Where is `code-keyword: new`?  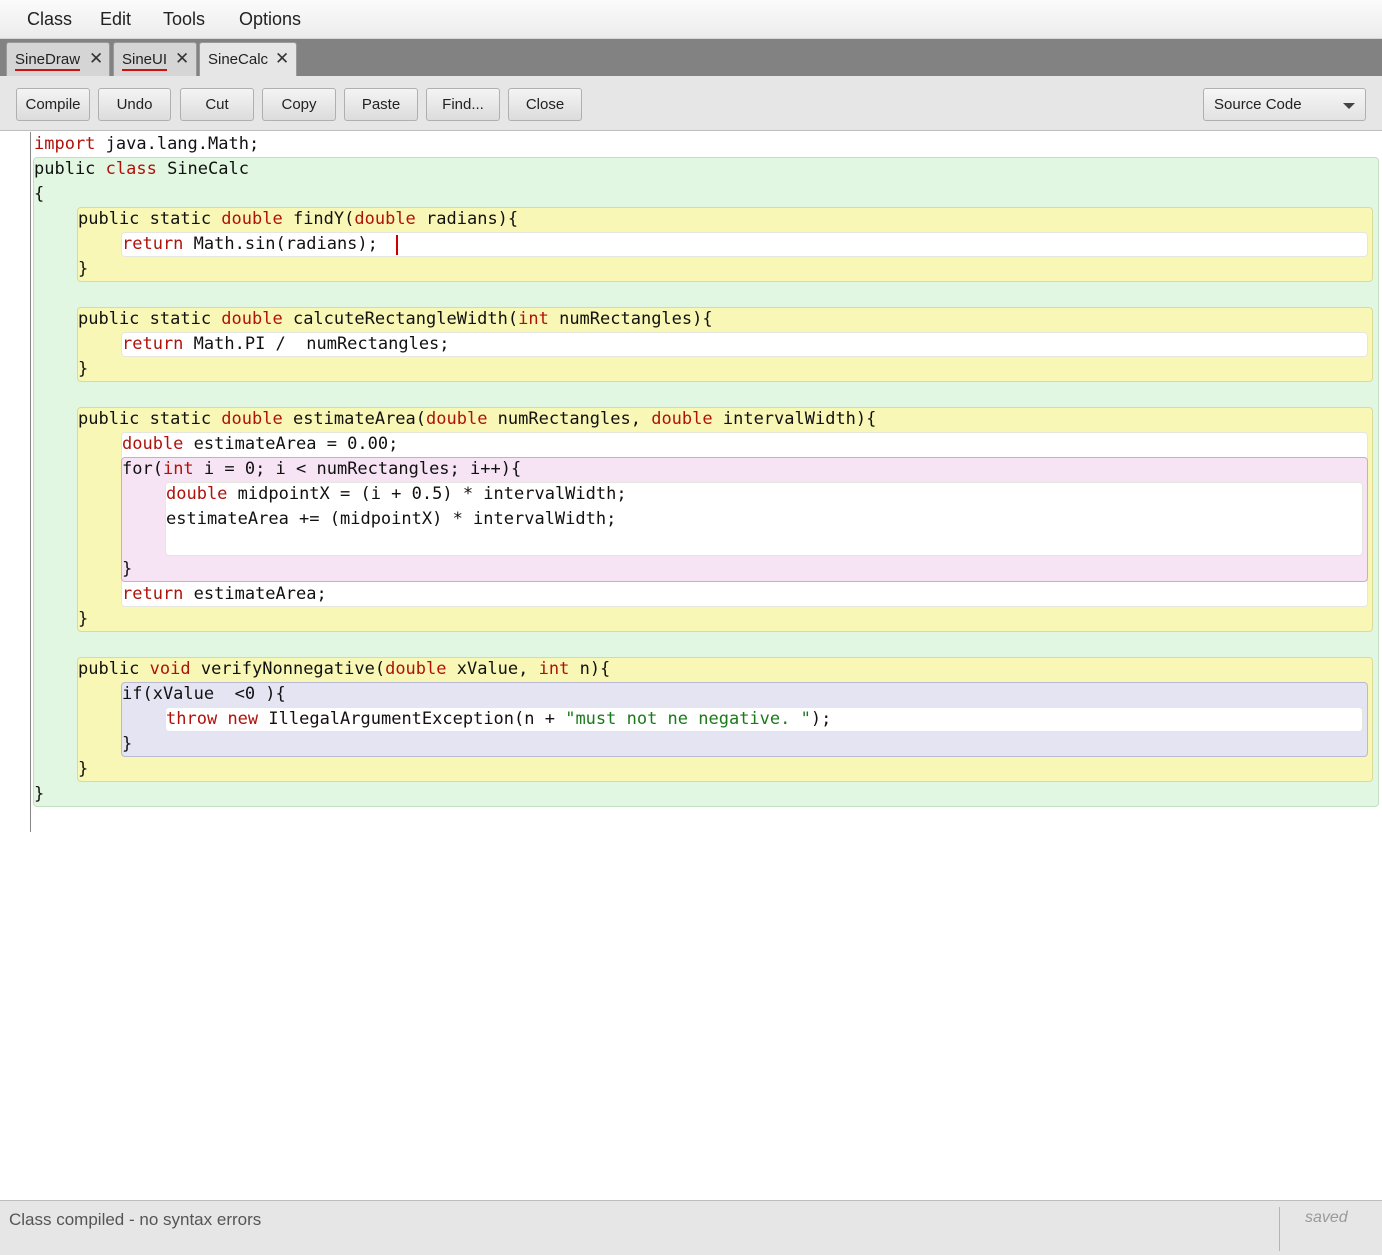
code-keyword: new is located at coordinates (243, 719).